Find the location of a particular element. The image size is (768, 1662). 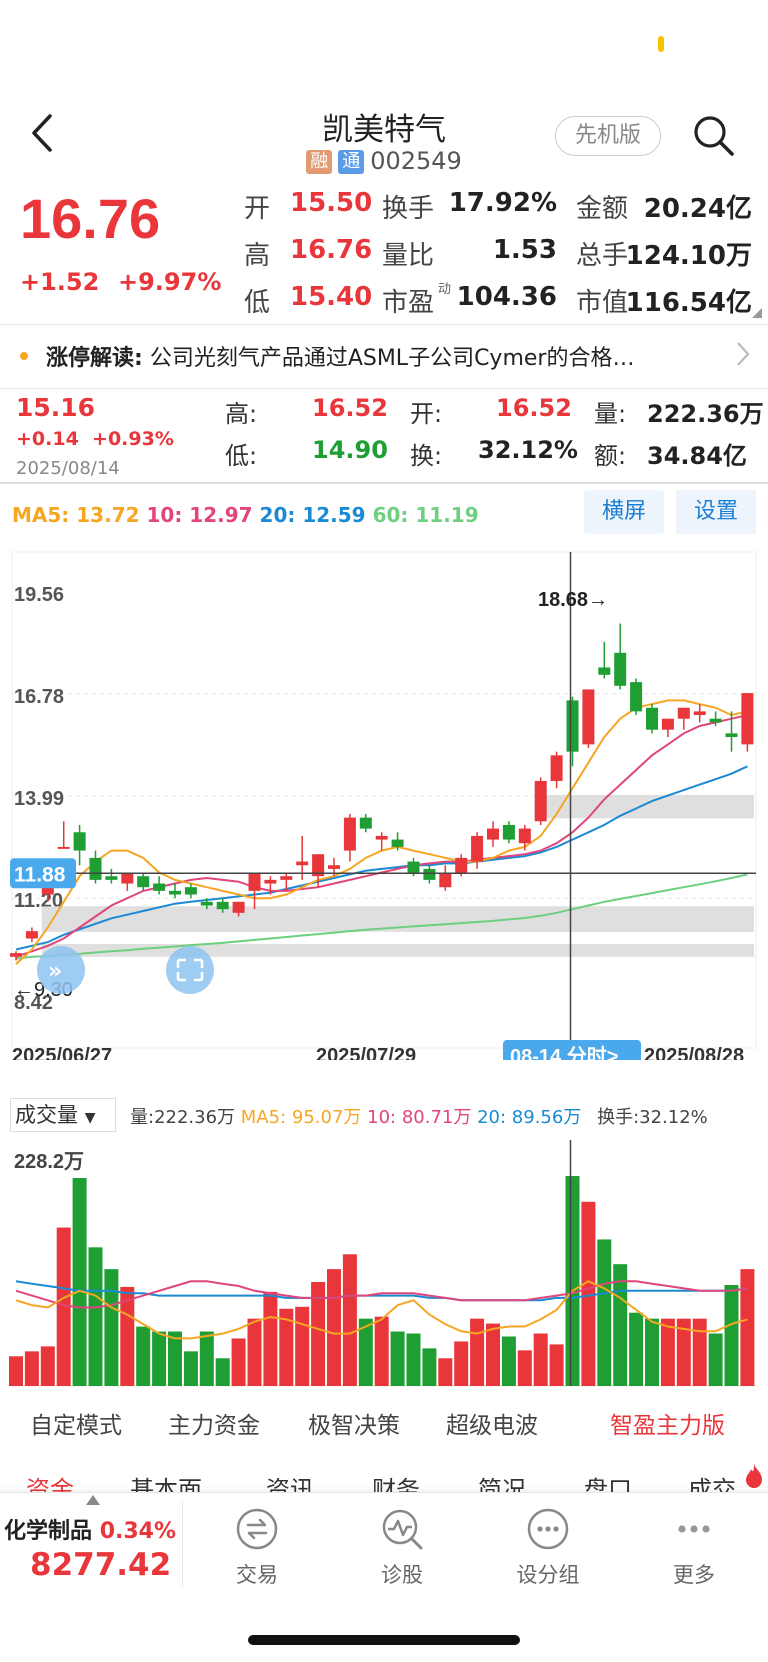

date-label: 2025/07/29 is located at coordinates (366, 1052).